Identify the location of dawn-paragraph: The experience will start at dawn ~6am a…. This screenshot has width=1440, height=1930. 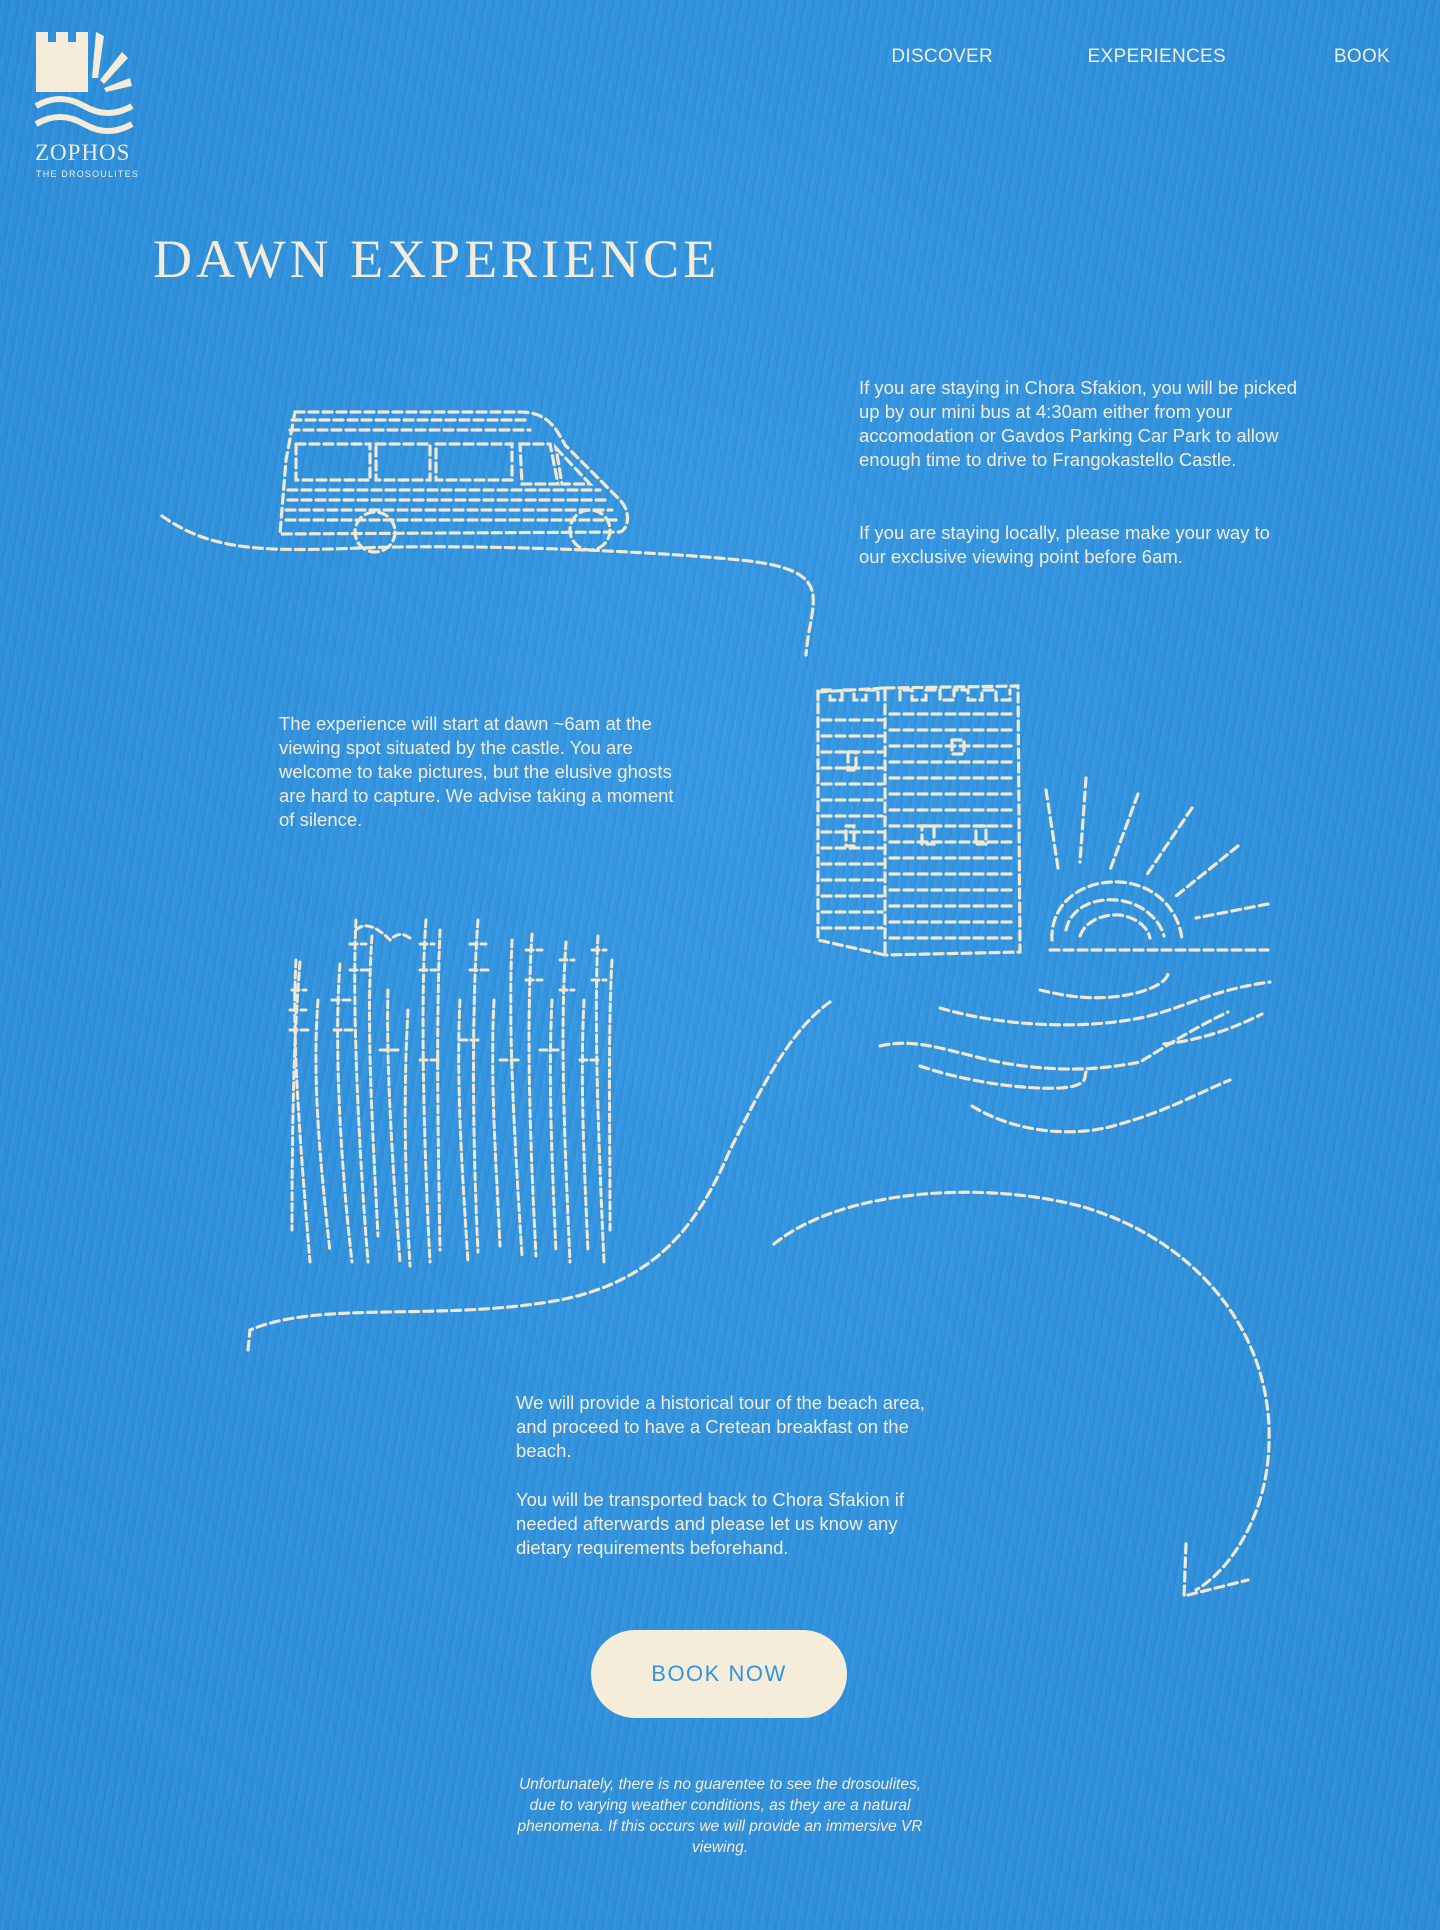
(476, 771).